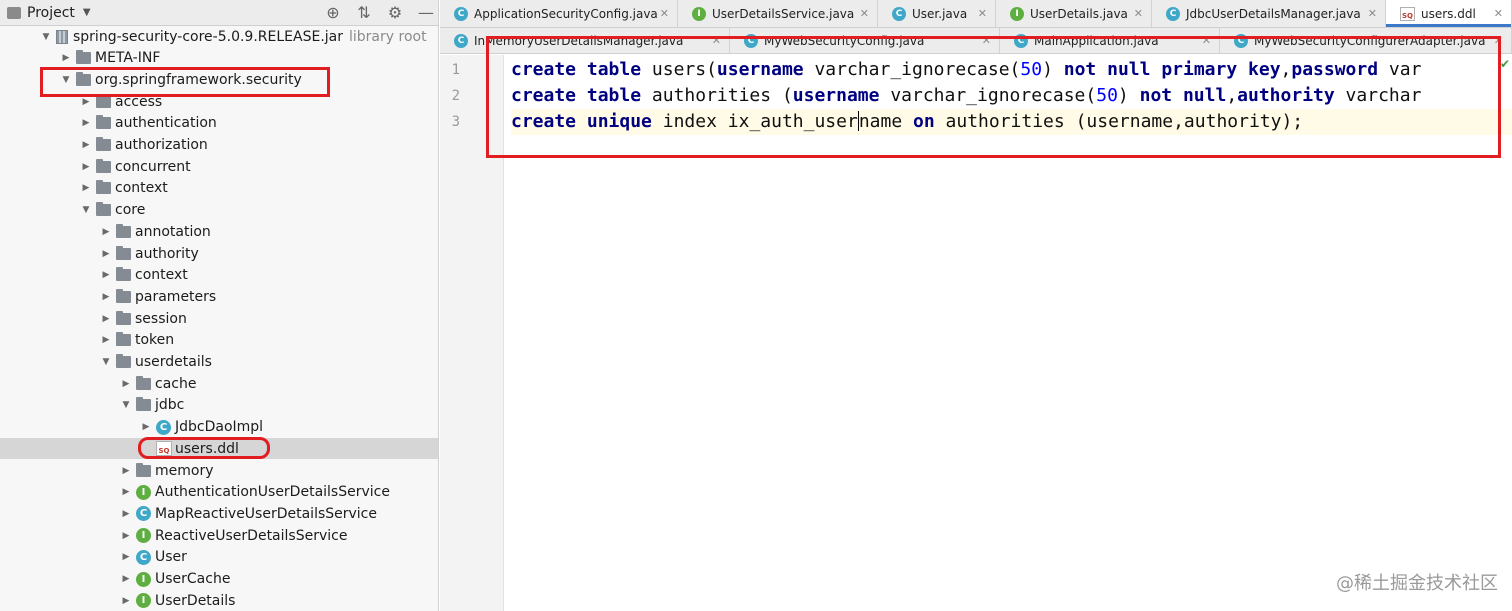 The image size is (1512, 611). Describe the element at coordinates (219, 362) in the screenshot. I see `tree-item: ▼ userdetails` at that location.